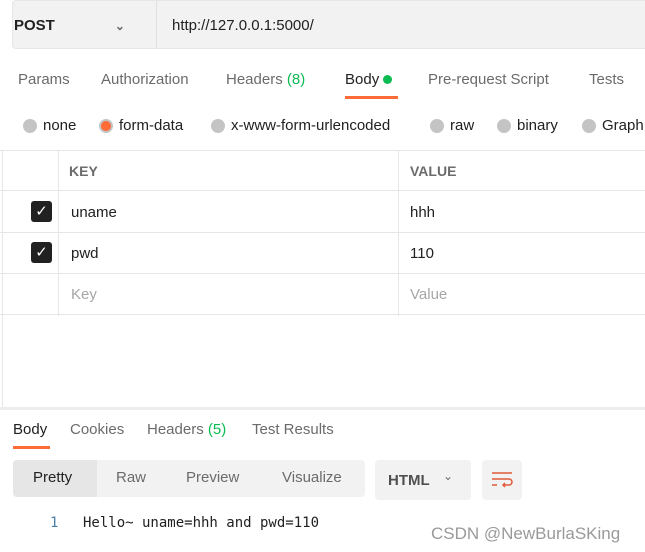  What do you see at coordinates (293, 429) in the screenshot?
I see `response-tab-test-results: Test Results` at bounding box center [293, 429].